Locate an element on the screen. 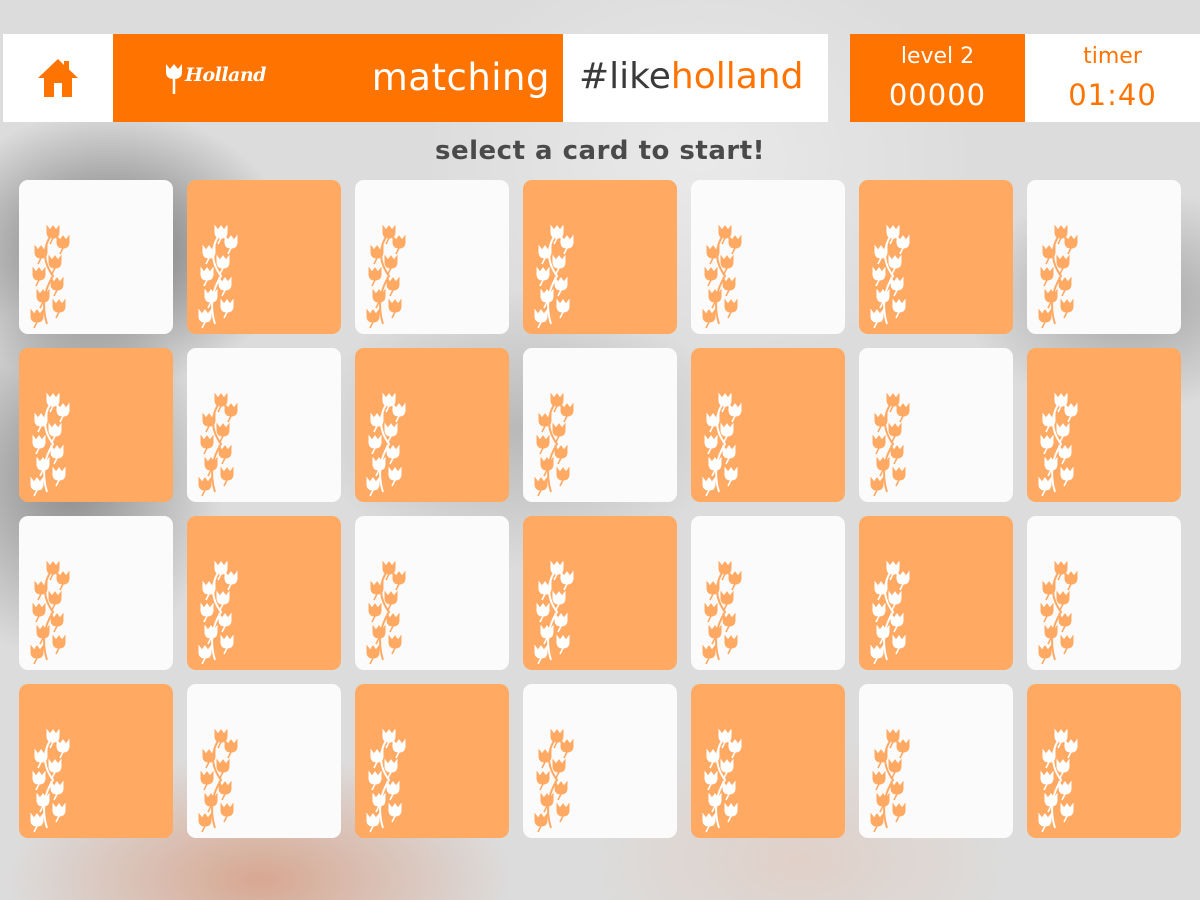 This screenshot has width=1200, height=900. holland-logo: Holland is located at coordinates (223, 79).